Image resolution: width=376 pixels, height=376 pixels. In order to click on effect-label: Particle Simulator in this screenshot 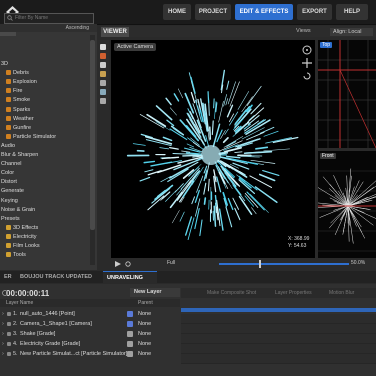, I will do `click(35, 136)`.